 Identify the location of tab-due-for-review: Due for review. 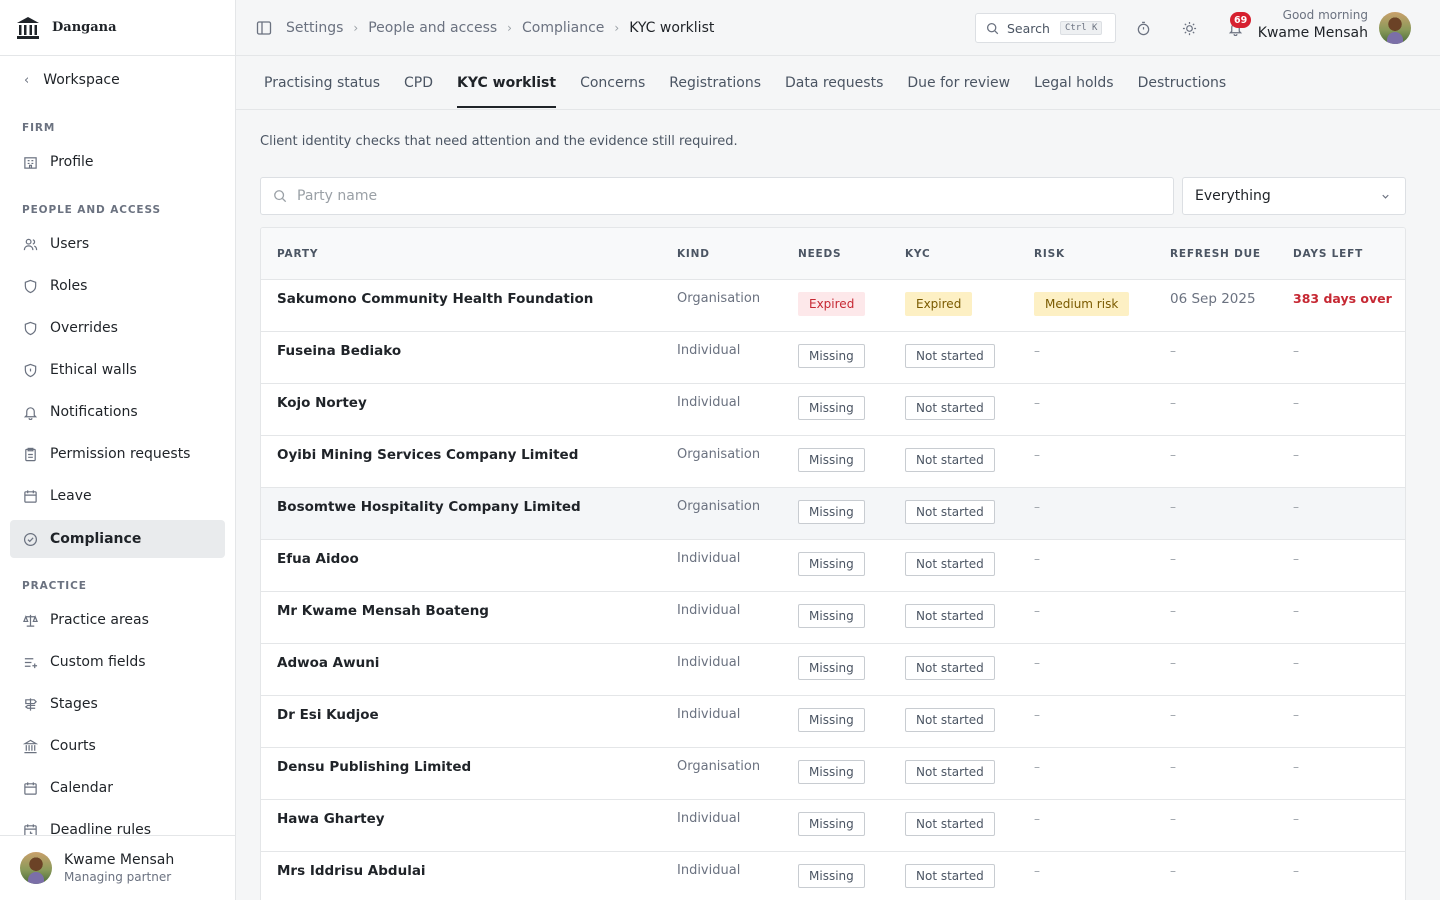
(958, 83).